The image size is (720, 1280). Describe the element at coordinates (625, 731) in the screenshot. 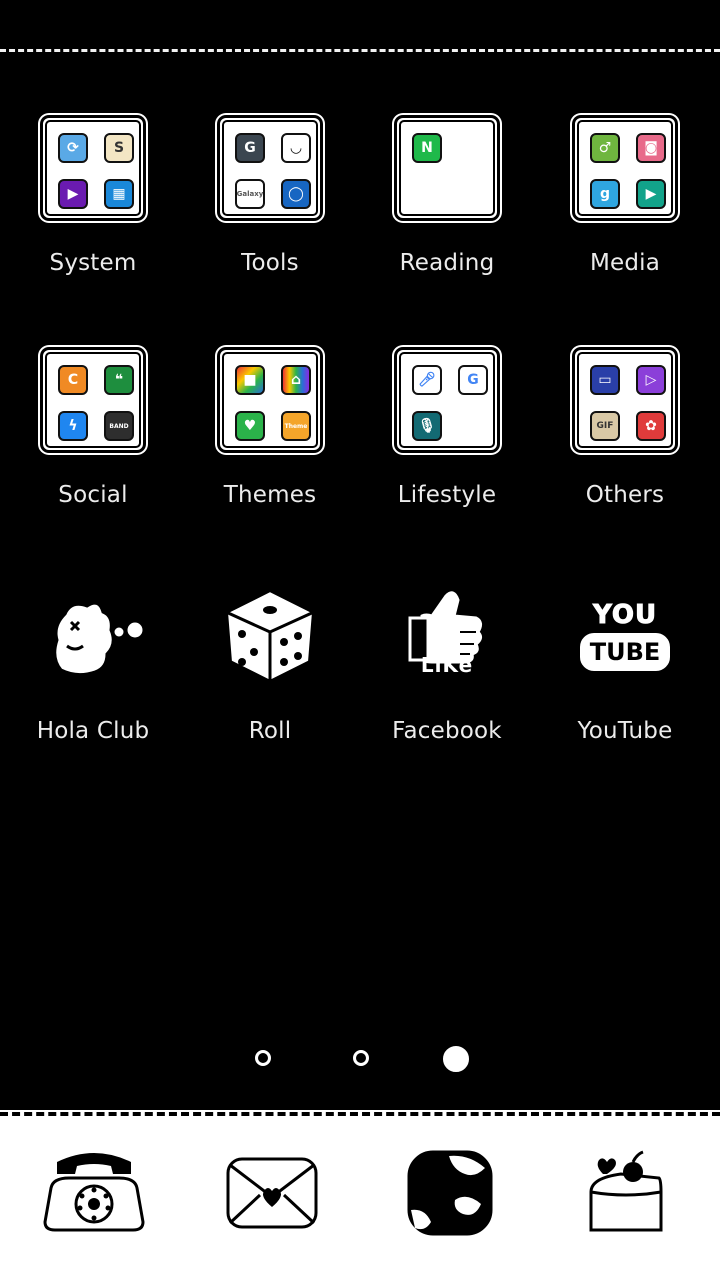

I see `app-youtube-label: YouTube` at that location.